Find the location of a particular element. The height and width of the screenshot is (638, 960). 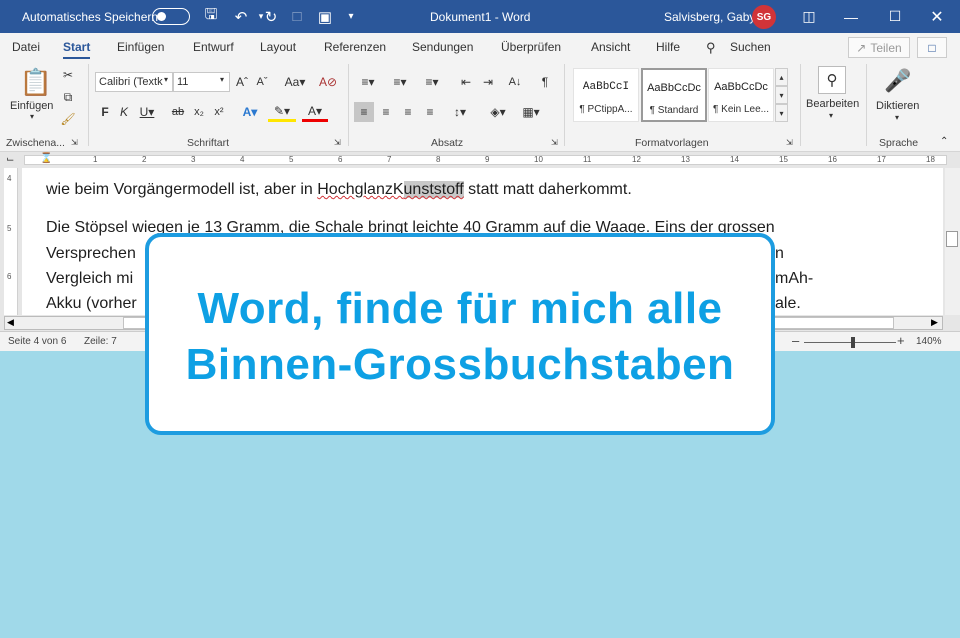

align-center-icon: ≡ is located at coordinates (386, 112).